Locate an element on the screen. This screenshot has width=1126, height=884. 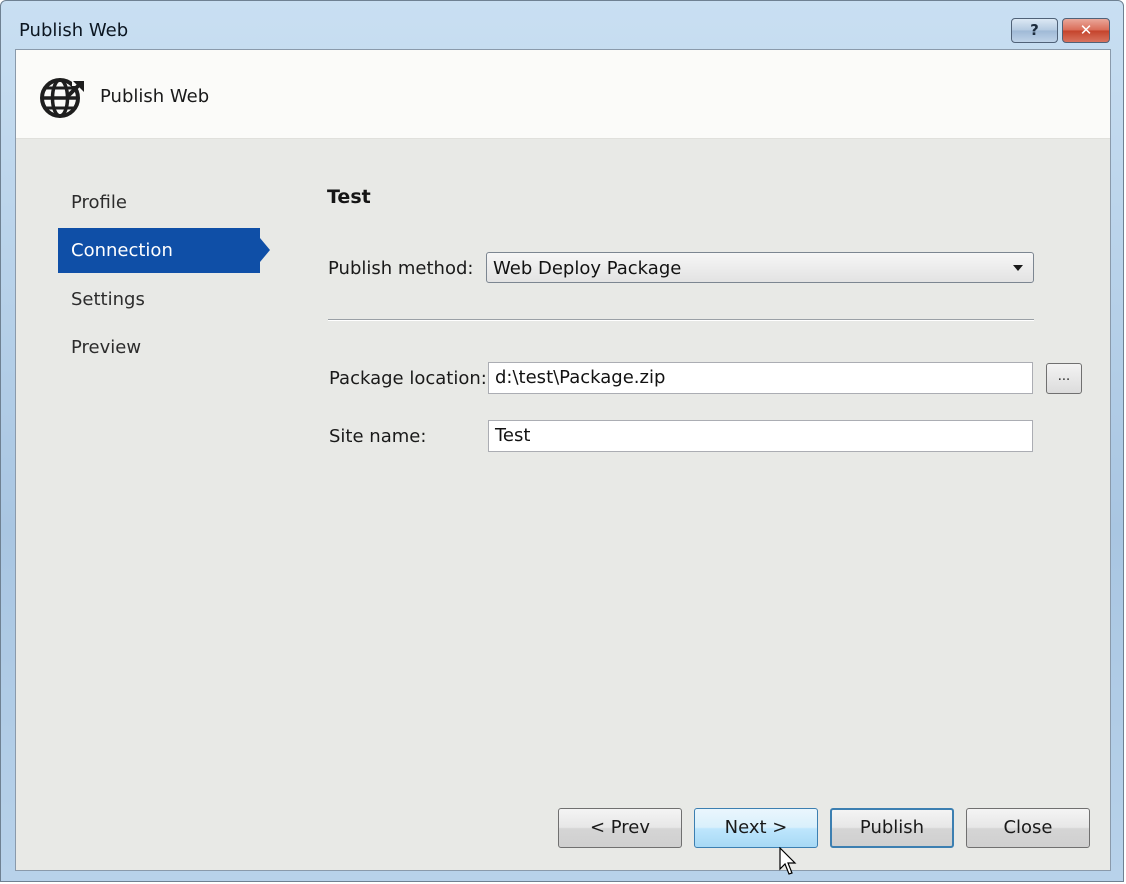
chevron-down-icon is located at coordinates (1018, 268).